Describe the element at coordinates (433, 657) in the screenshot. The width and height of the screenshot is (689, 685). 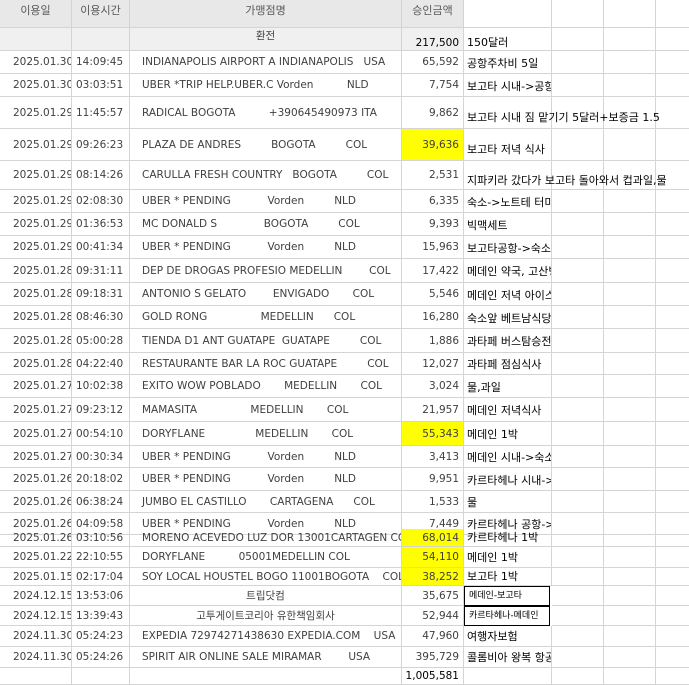
I see `amount-cell: 395,729` at that location.